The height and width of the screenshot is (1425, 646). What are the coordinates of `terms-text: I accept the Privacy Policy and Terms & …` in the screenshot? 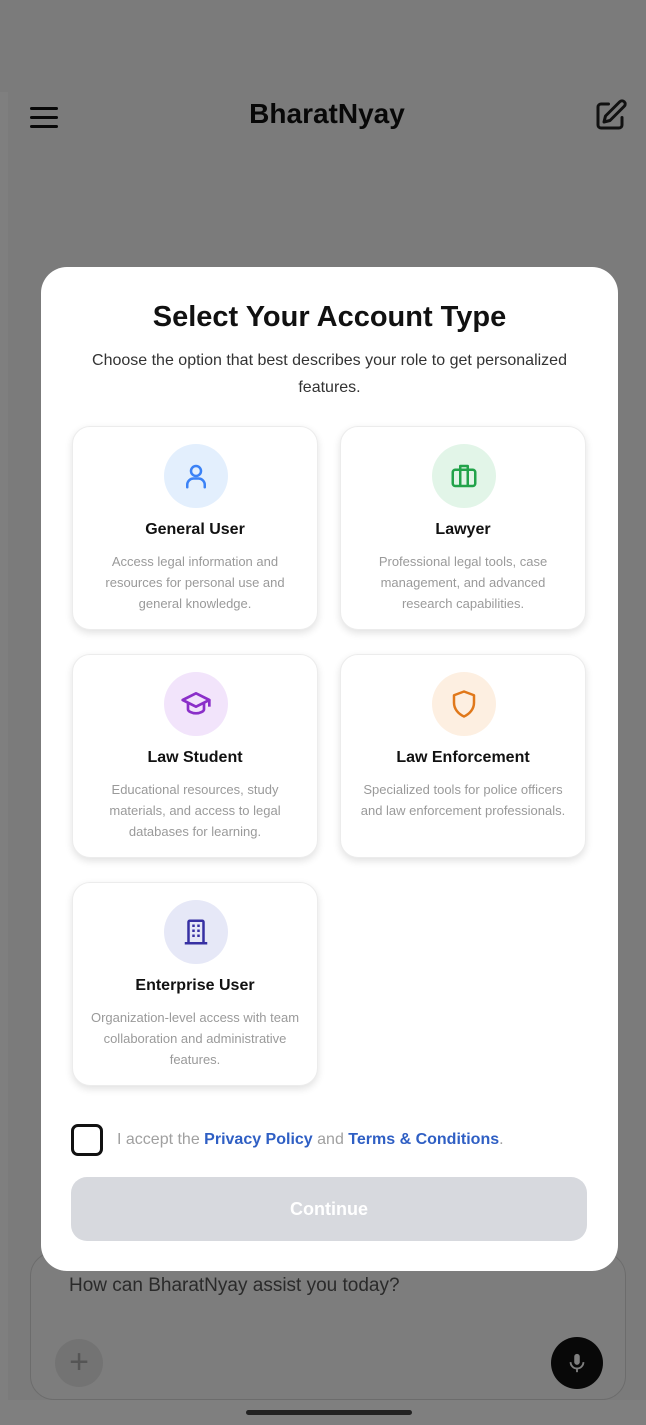 It's located at (310, 1139).